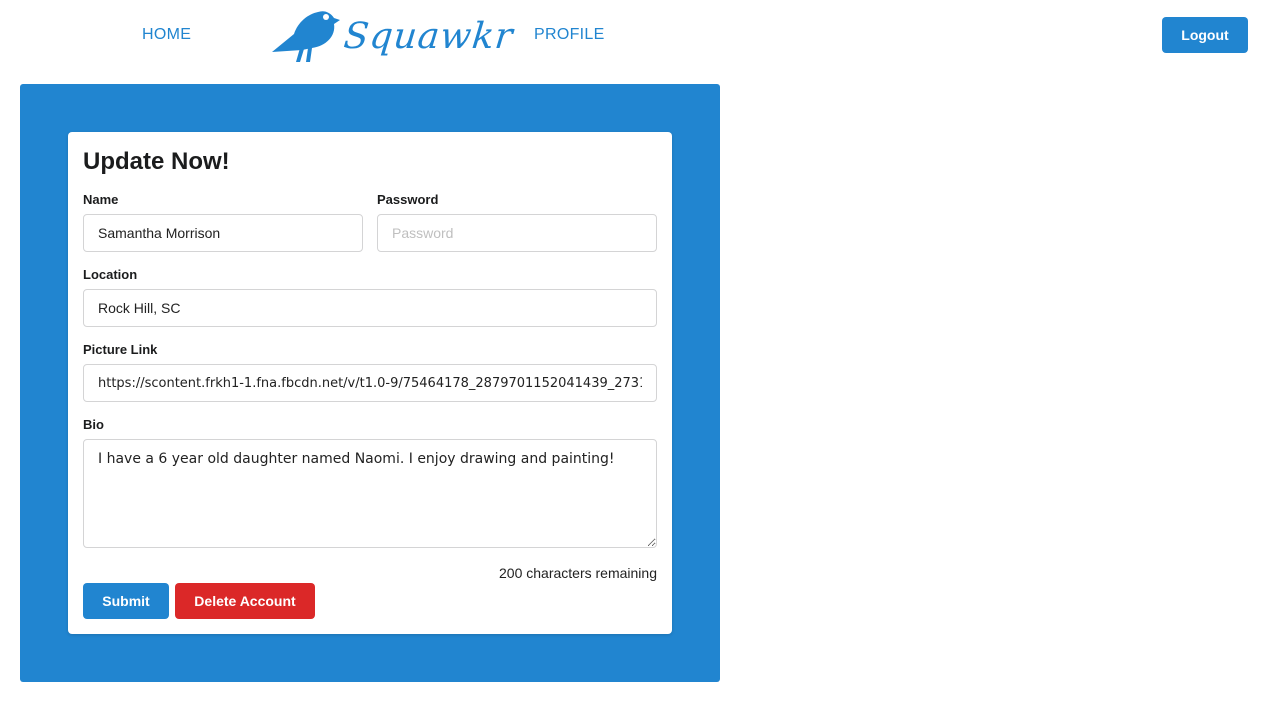 The width and height of the screenshot is (1278, 702). Describe the element at coordinates (1205, 35) in the screenshot. I see `logout-button: Logout` at that location.